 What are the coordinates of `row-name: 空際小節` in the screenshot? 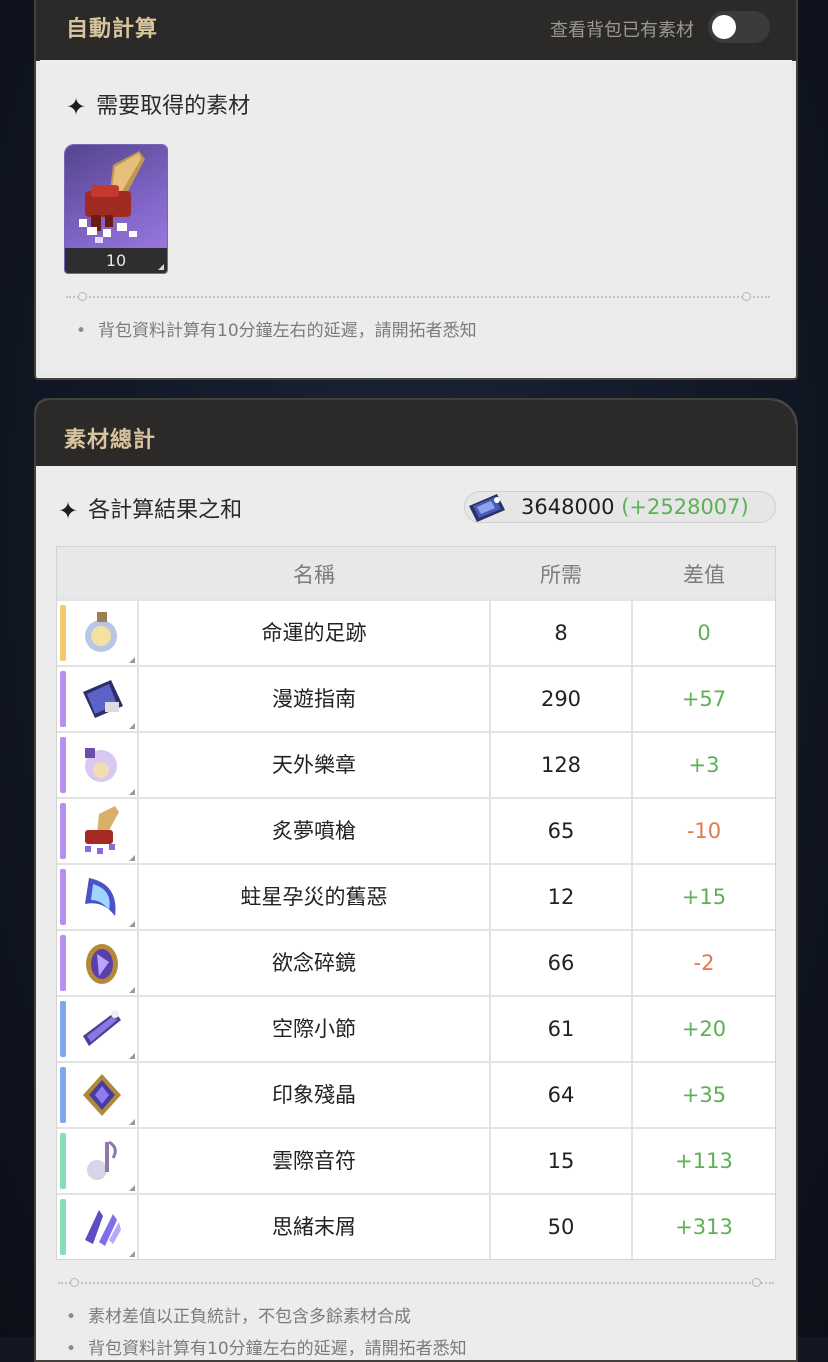 It's located at (315, 1029).